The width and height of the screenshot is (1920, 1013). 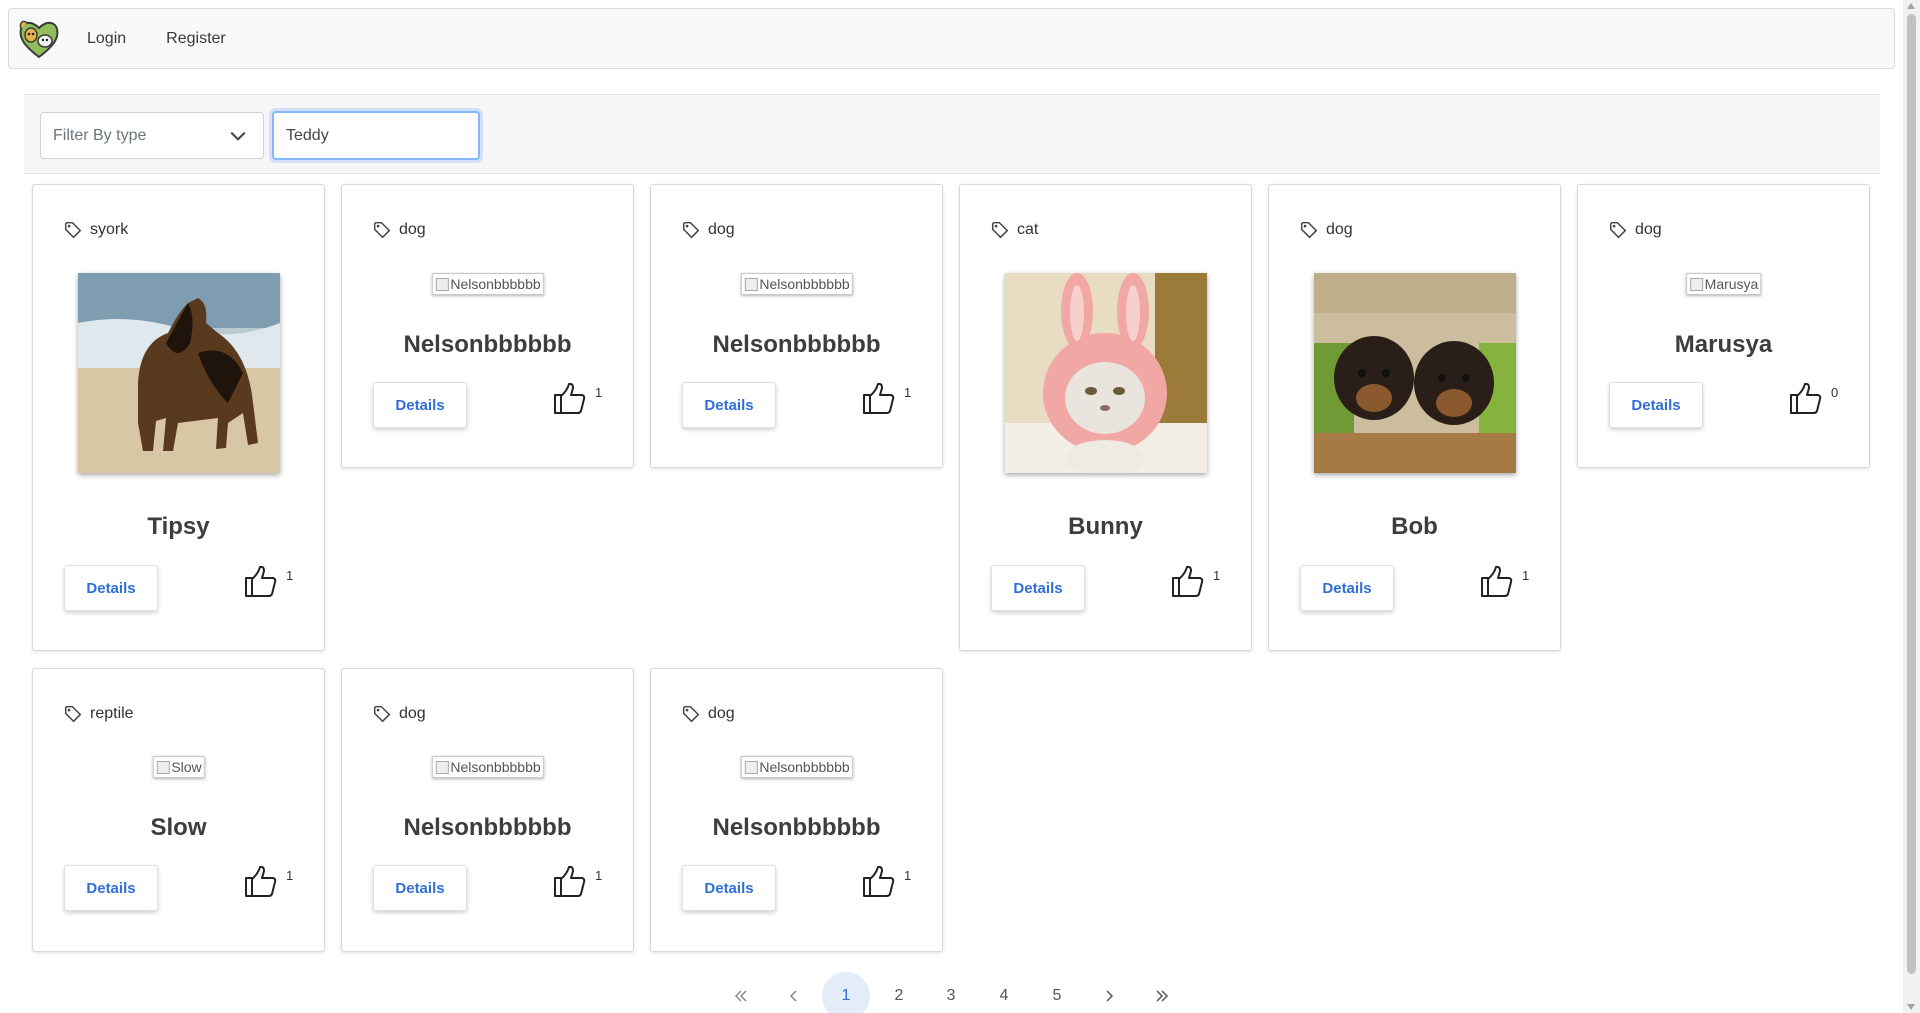 What do you see at coordinates (106, 39) in the screenshot?
I see `login-link: Login` at bounding box center [106, 39].